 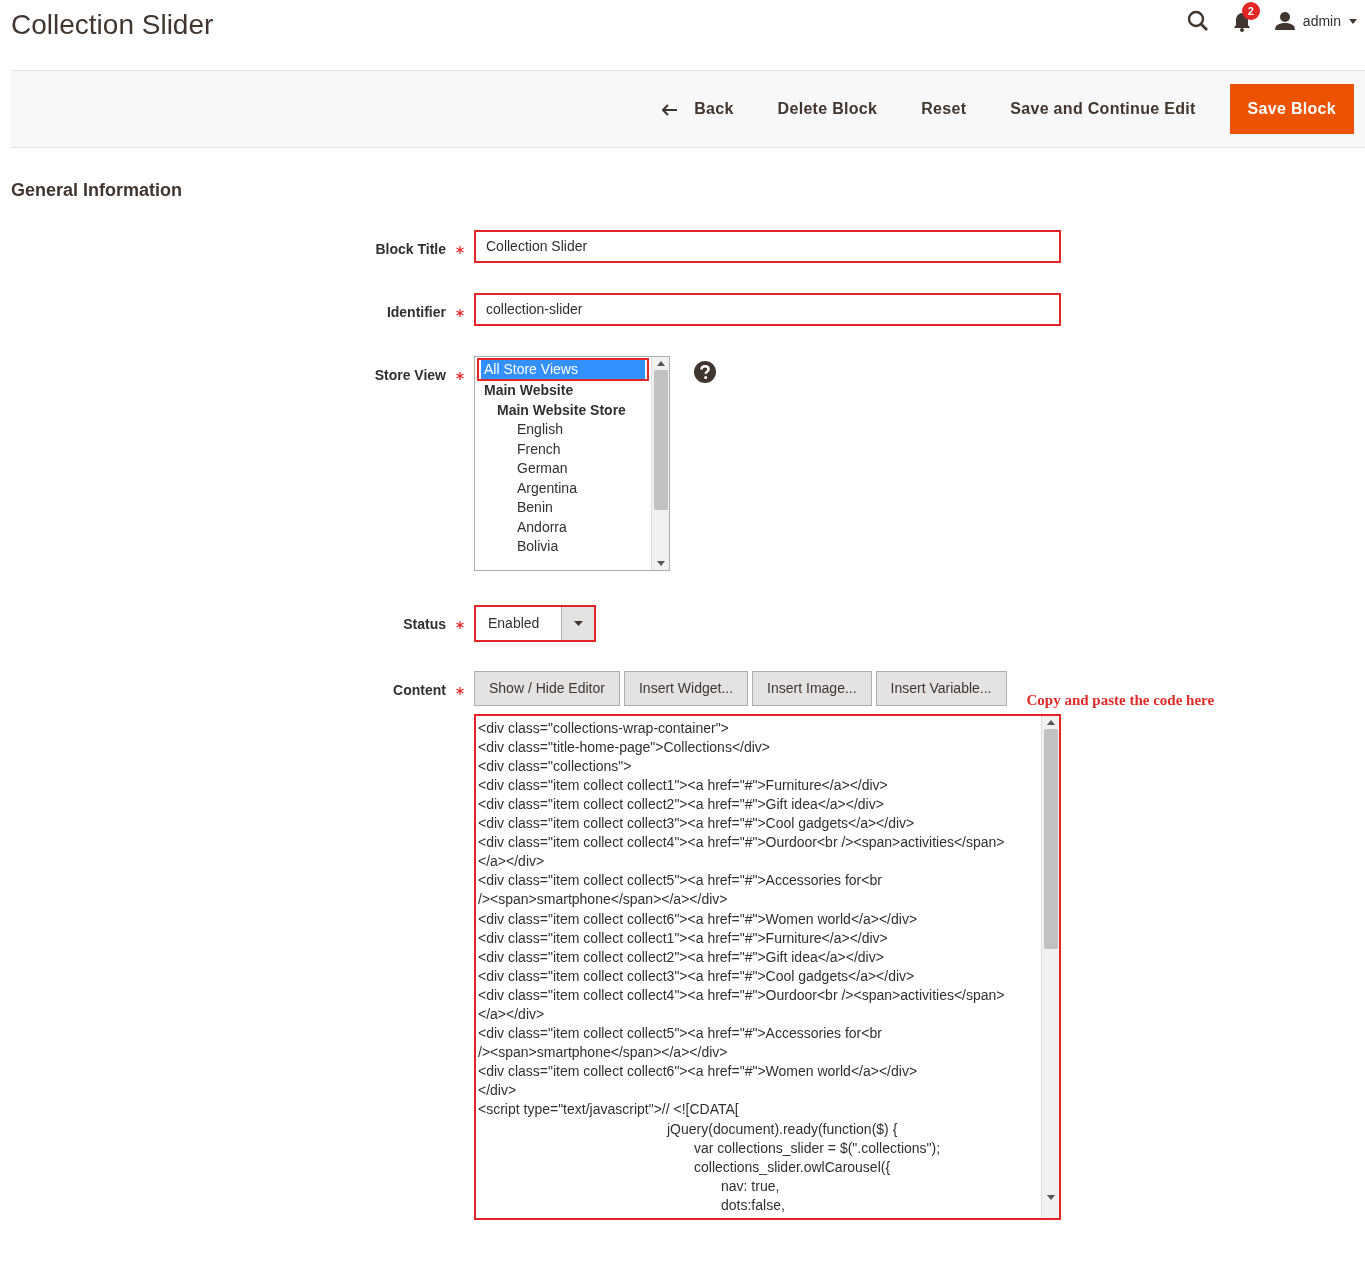 What do you see at coordinates (1284, 21) in the screenshot?
I see `user-icon` at bounding box center [1284, 21].